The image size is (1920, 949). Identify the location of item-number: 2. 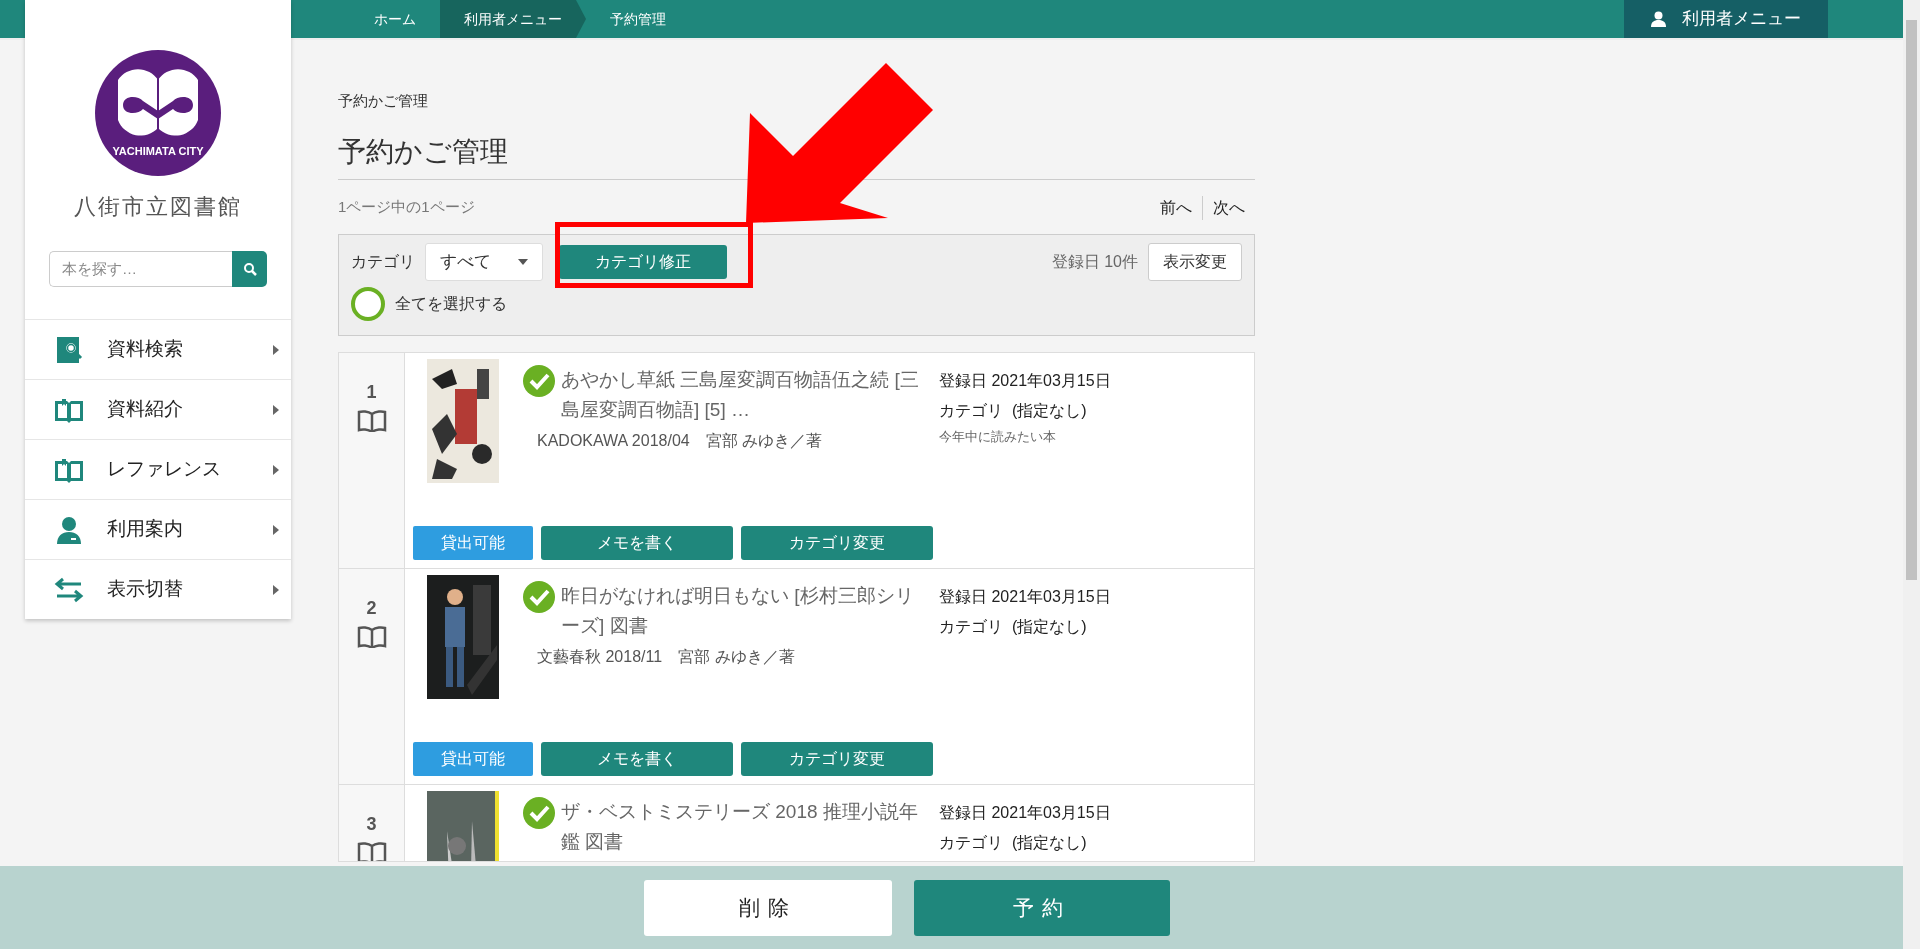
(371, 608).